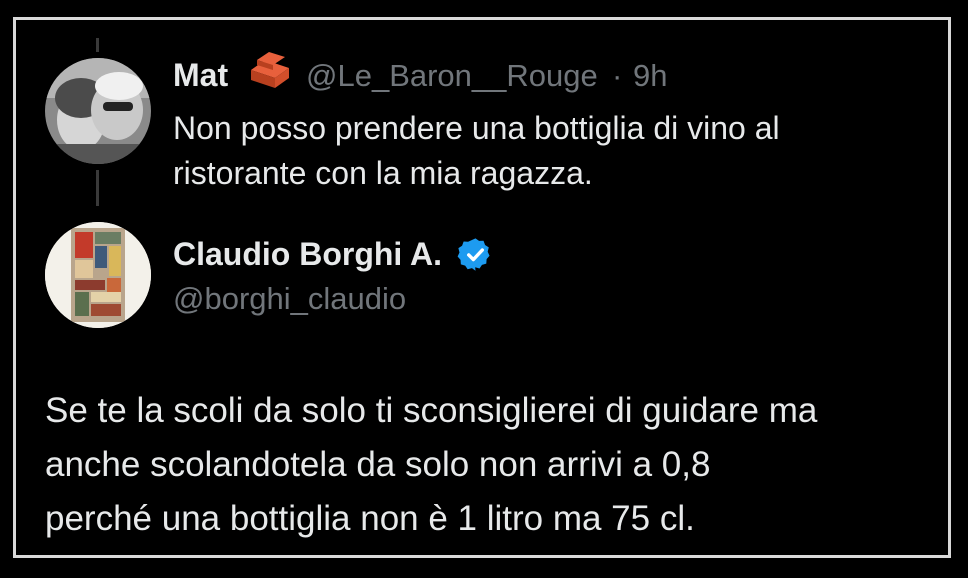  I want to click on thread-connector-top, so click(97, 45).